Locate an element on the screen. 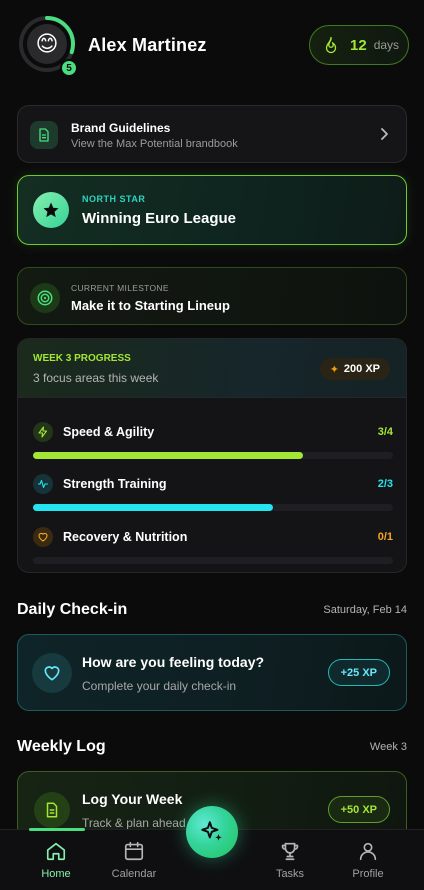 Image resolution: width=424 pixels, height=890 pixels. pulse-icon is located at coordinates (43, 484).